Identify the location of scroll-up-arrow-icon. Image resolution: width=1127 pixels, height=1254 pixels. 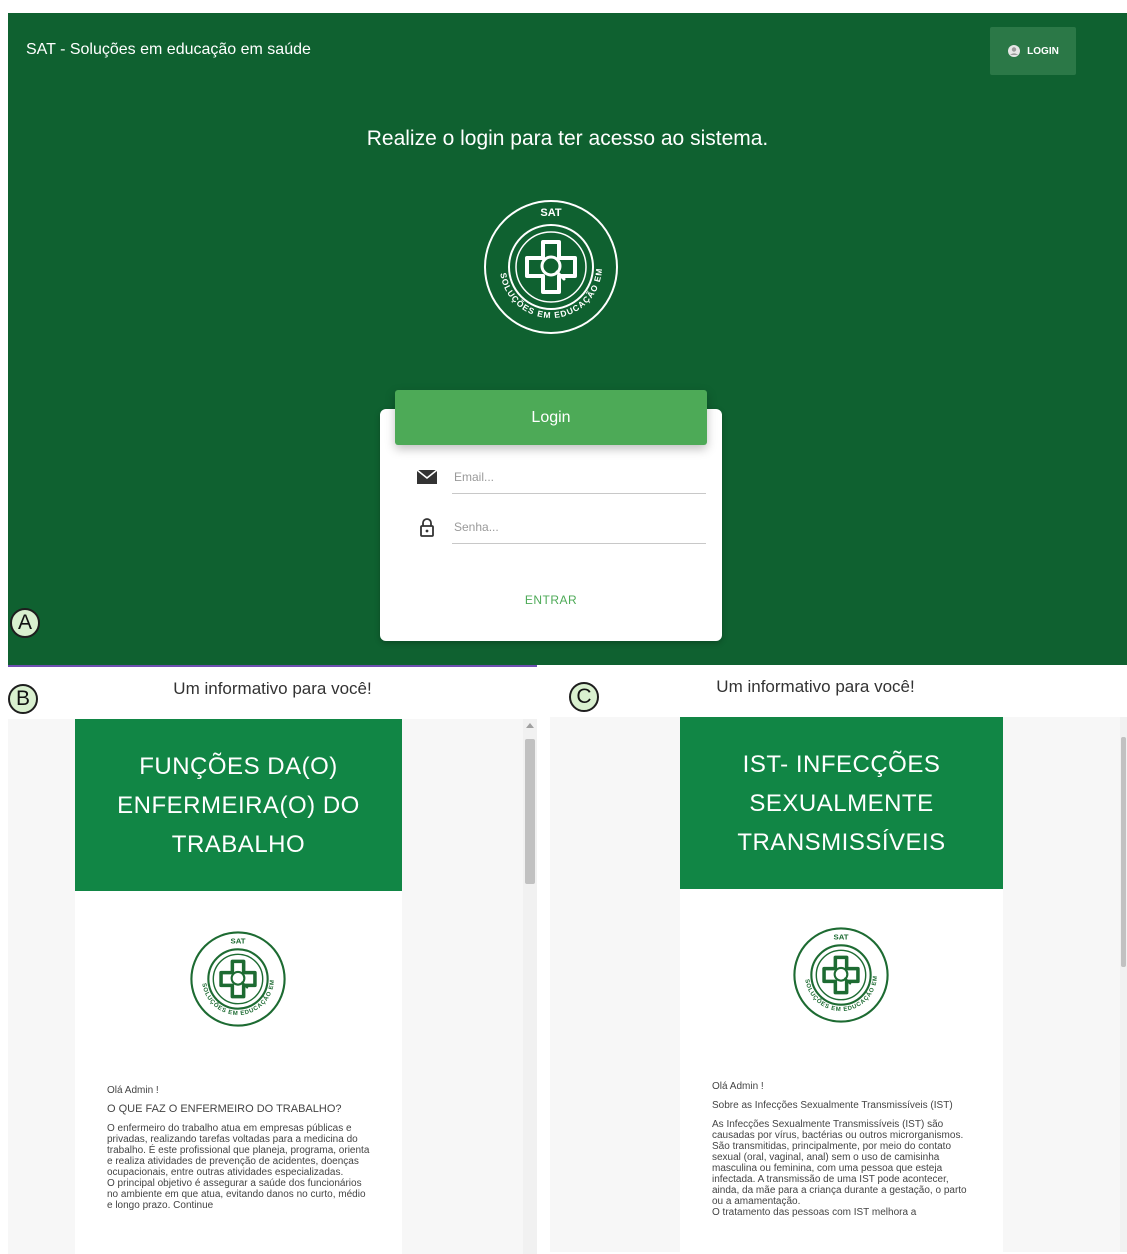
(530, 725).